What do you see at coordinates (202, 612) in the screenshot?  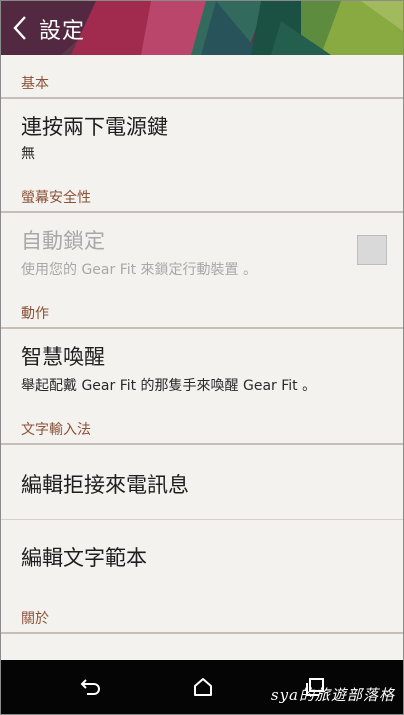 I see `section-header-about: 關於` at bounding box center [202, 612].